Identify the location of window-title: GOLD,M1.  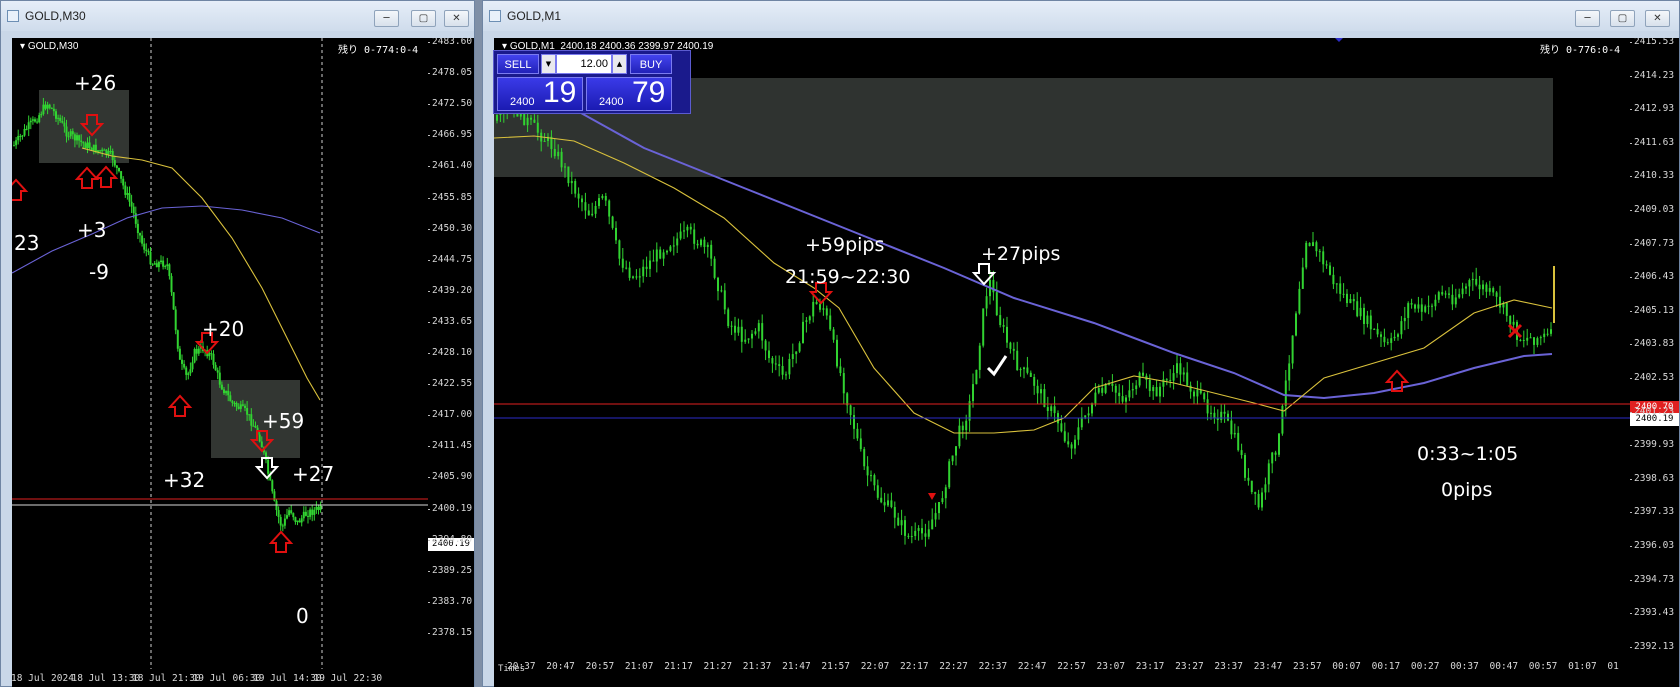
(534, 16).